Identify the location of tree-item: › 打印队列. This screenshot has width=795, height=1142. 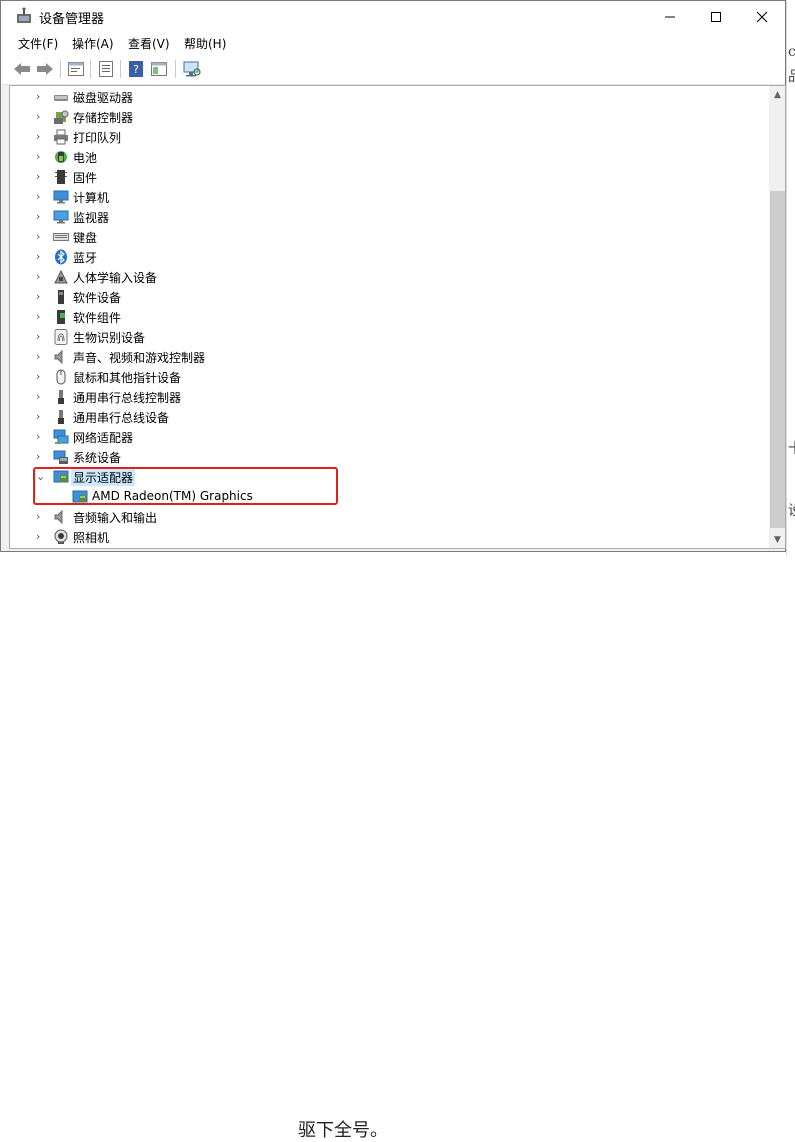
(390, 137).